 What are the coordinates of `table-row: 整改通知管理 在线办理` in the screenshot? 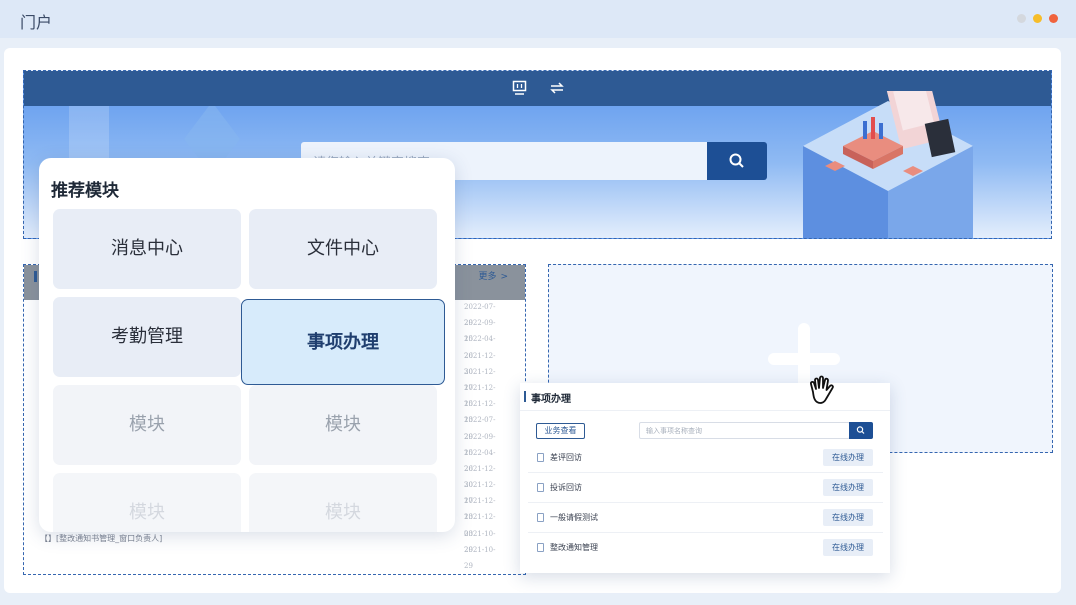 It's located at (705, 548).